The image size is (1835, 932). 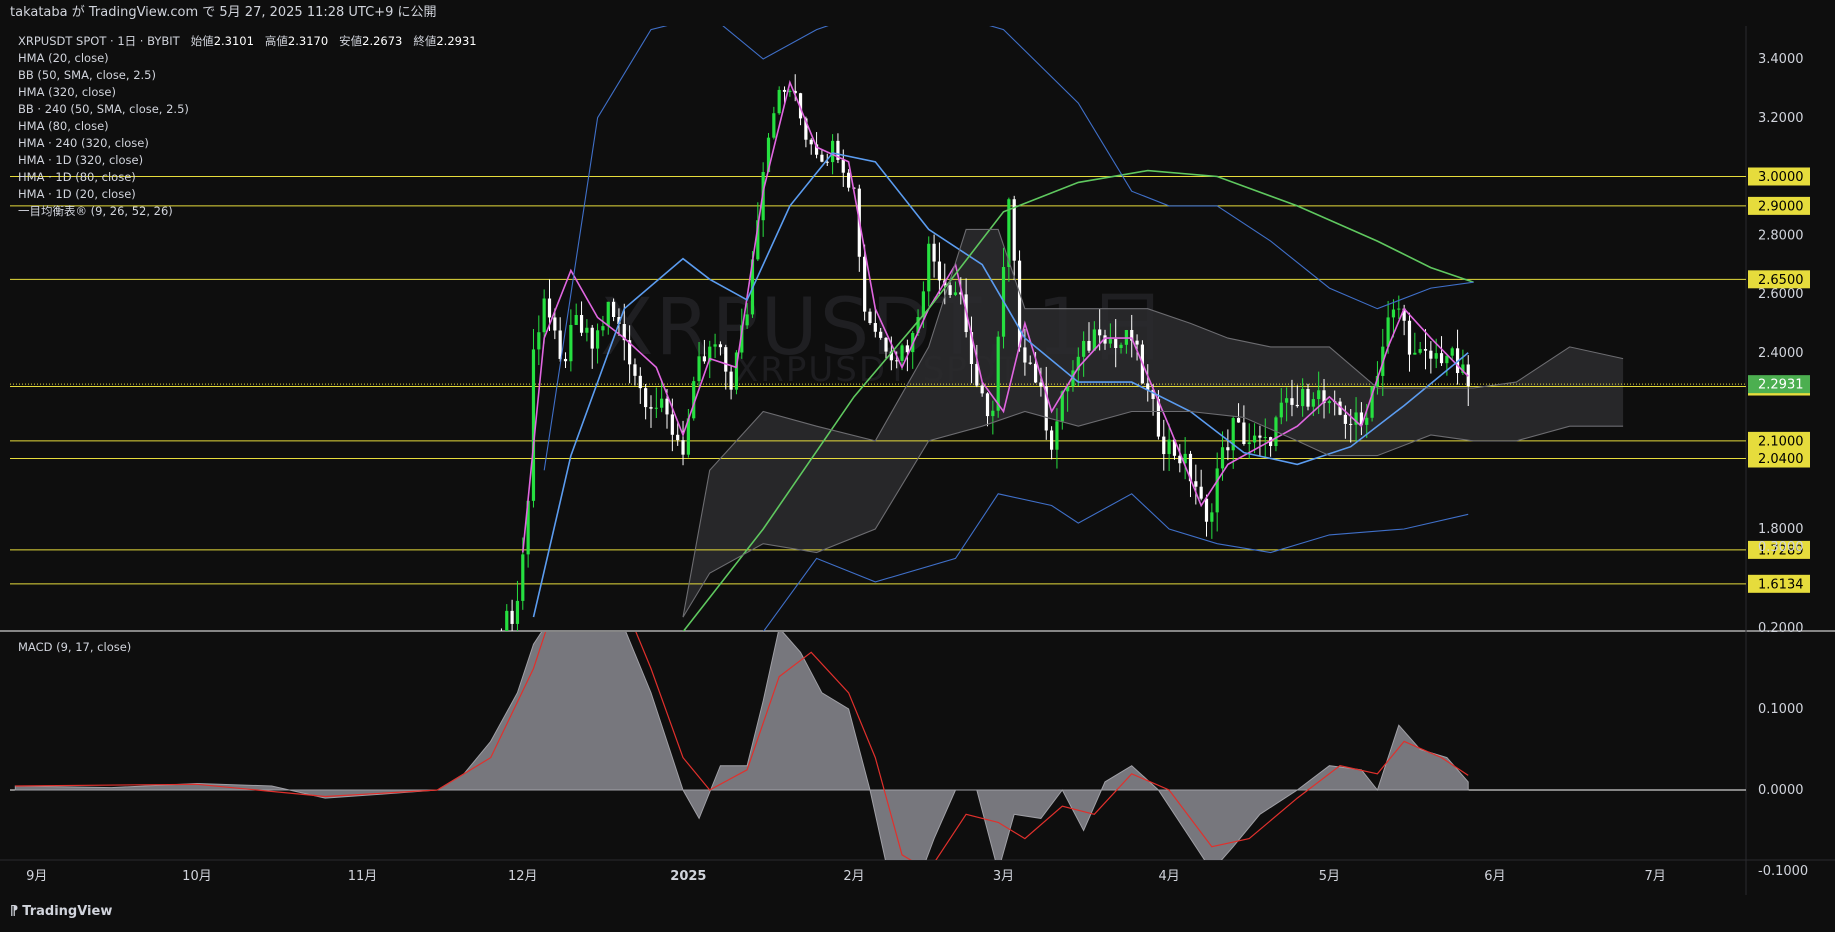 I want to click on indicator-bb: BB (50, SMA, close, 2.5), so click(x=247, y=75).